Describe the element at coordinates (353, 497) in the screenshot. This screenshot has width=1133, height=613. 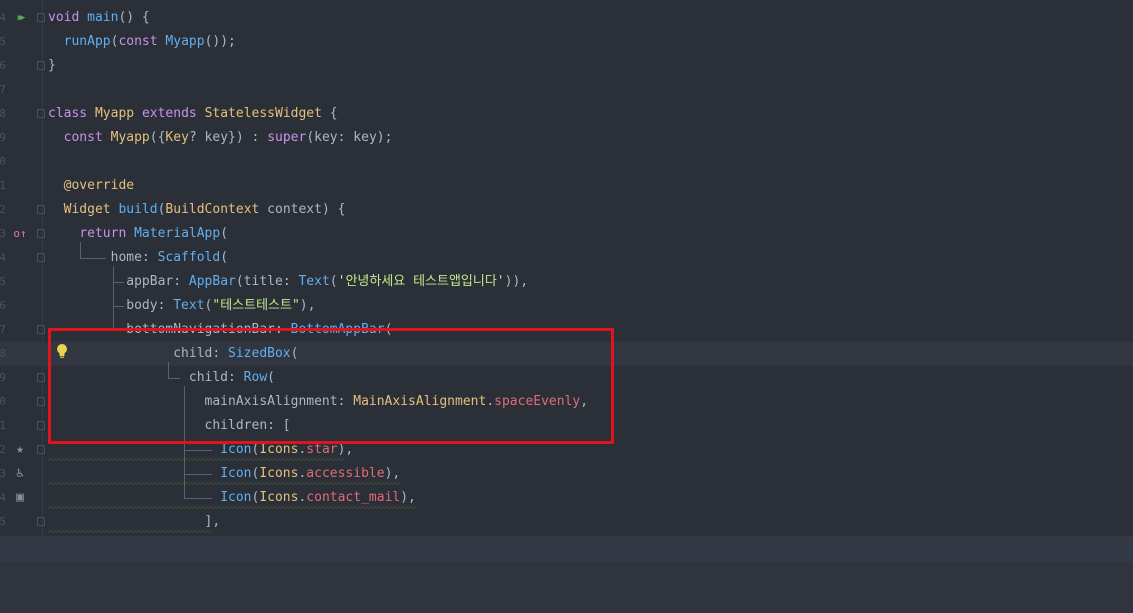
I see `code-token: contact_mail` at that location.